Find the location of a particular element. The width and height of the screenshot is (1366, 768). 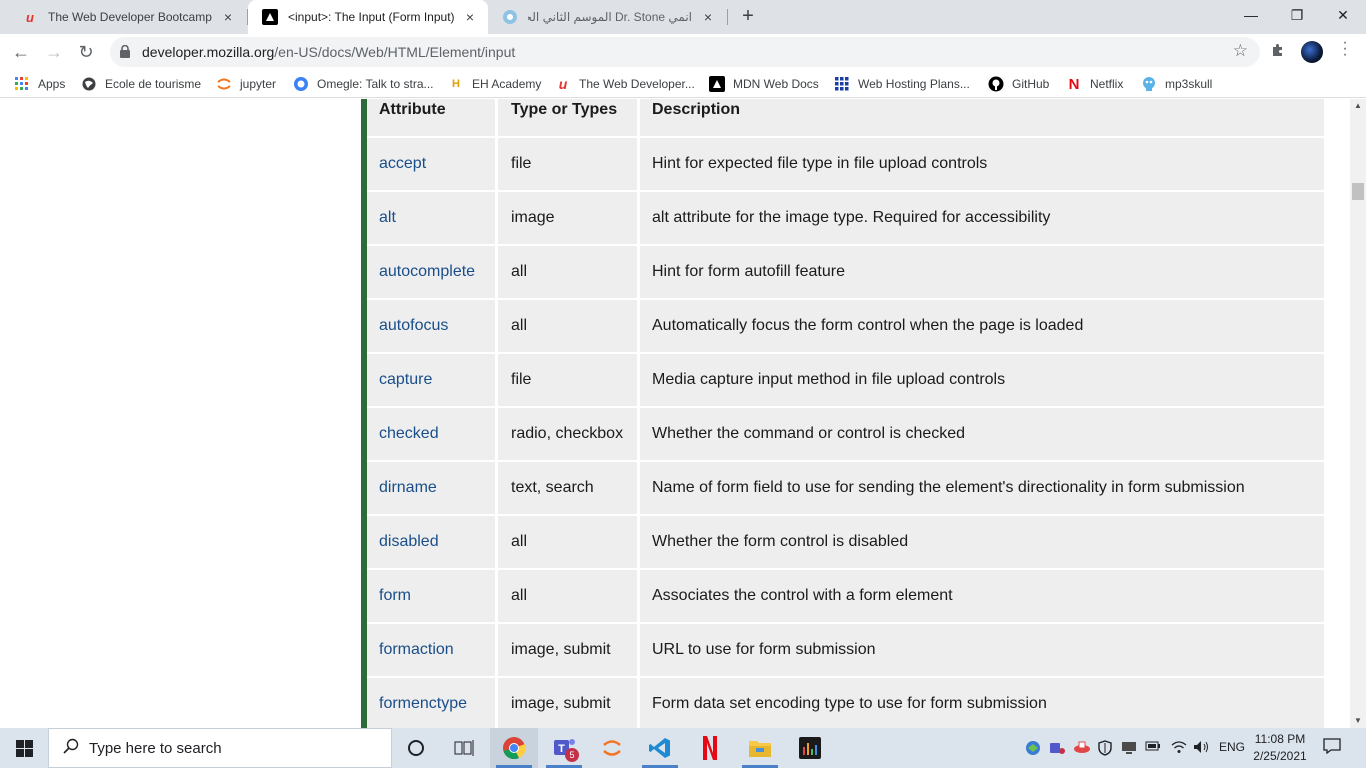

tab-title: The Web Developer Bootcamp 20 is located at coordinates (130, 17).